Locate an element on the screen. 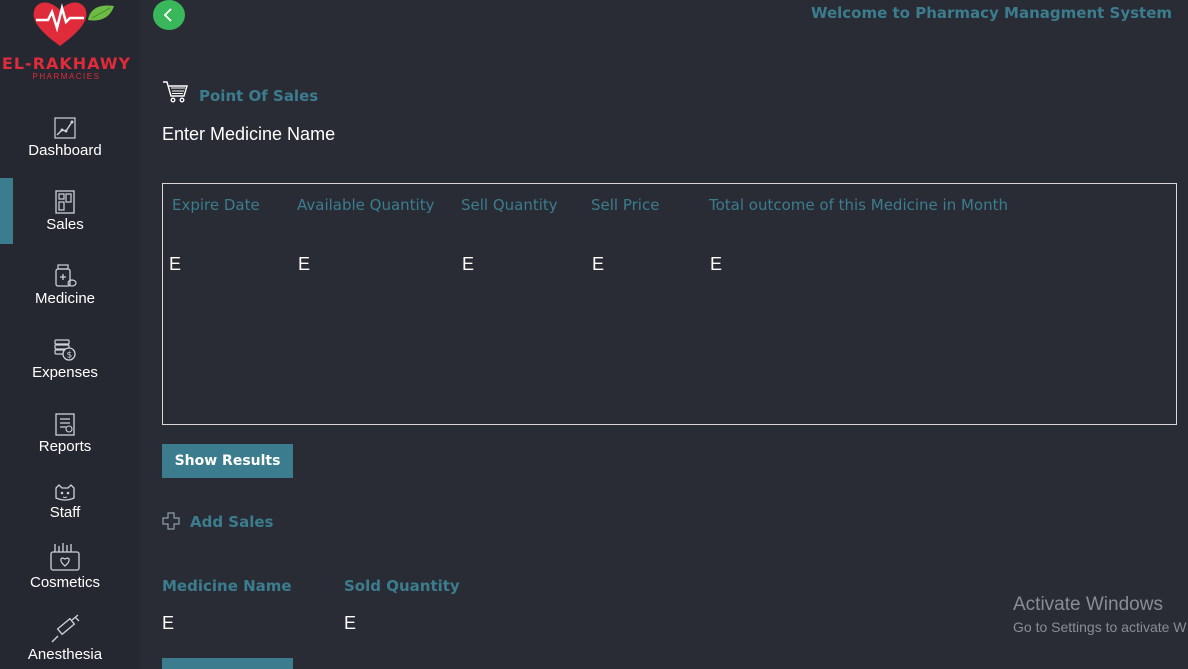  cosmetics-bag-icon is located at coordinates (65, 557).